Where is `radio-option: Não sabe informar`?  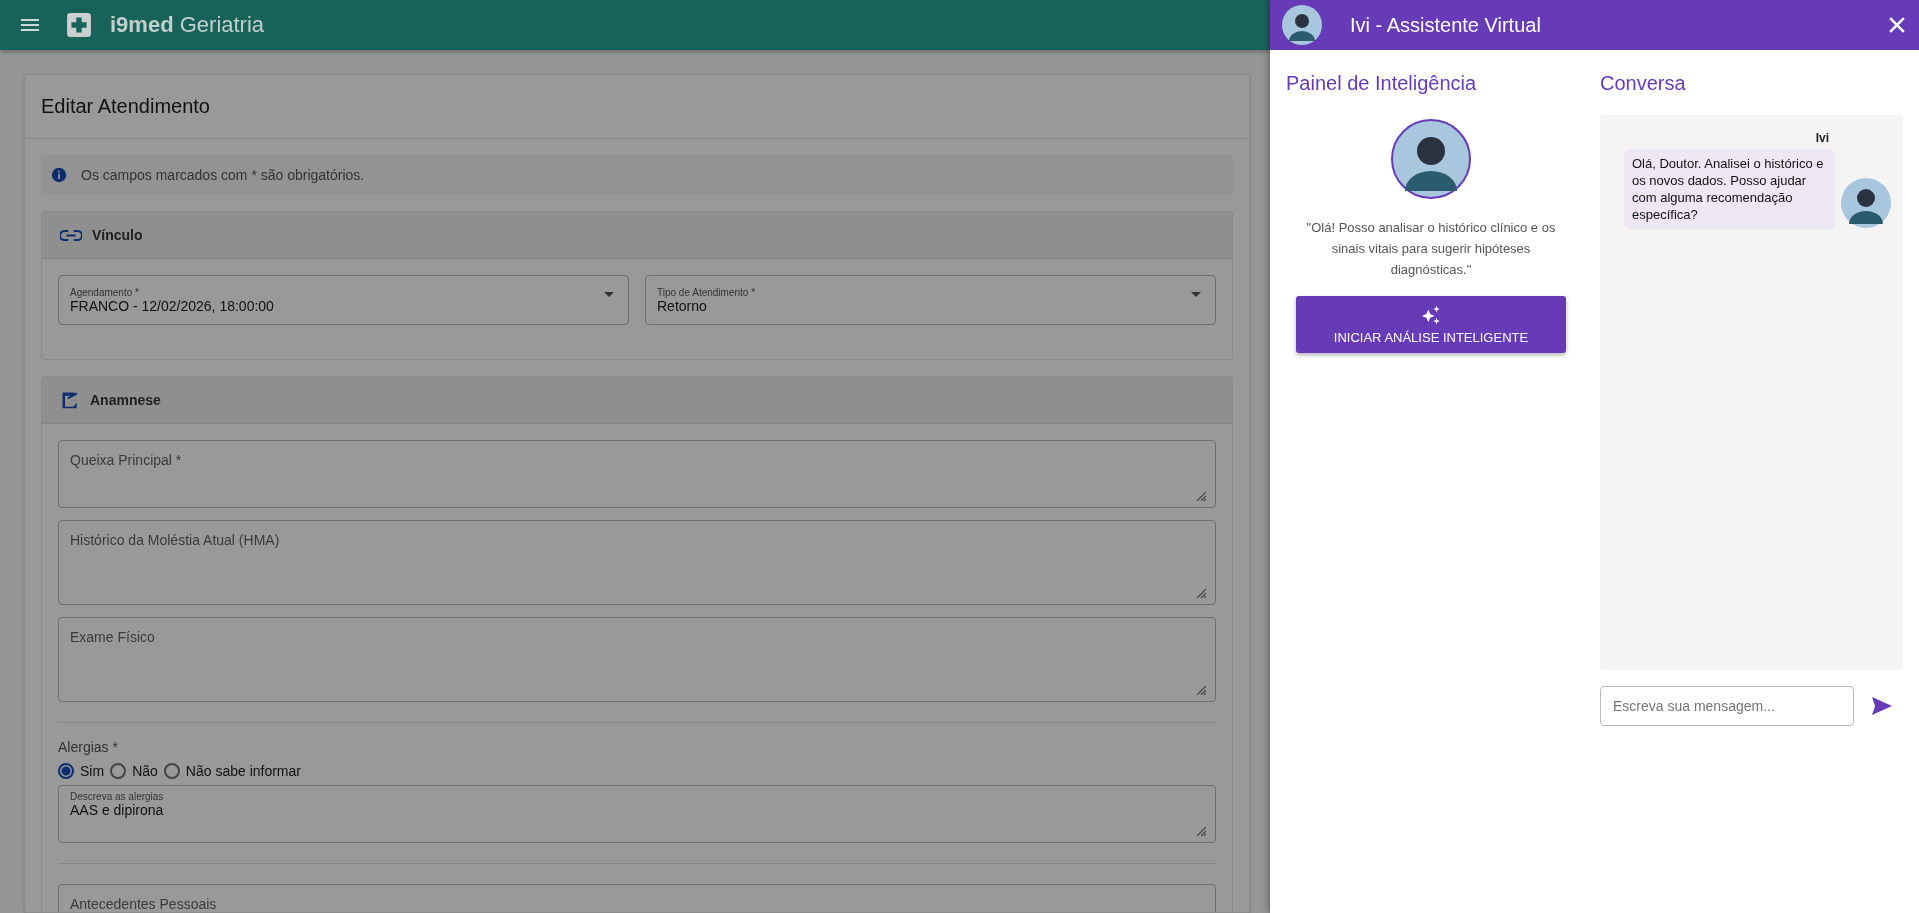
radio-option: Não sabe informar is located at coordinates (232, 771).